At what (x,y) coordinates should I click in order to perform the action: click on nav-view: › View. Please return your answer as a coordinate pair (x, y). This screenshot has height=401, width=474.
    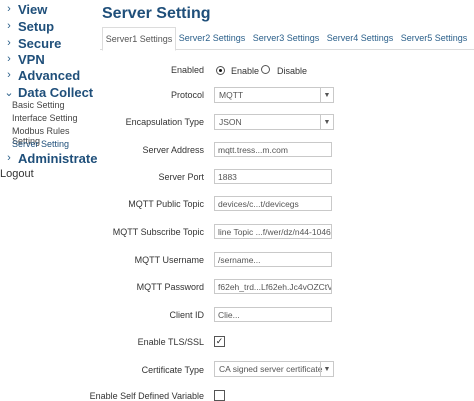
    Looking at the image, I should click on (24, 9).